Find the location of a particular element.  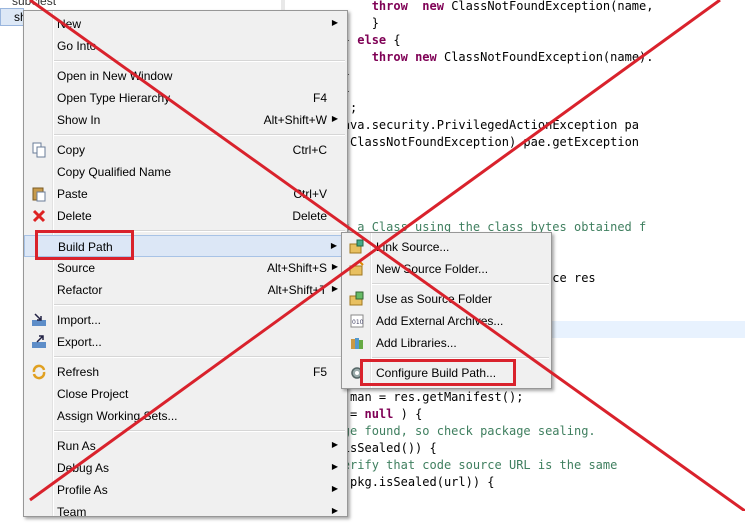

refresh-icon is located at coordinates (39, 372).